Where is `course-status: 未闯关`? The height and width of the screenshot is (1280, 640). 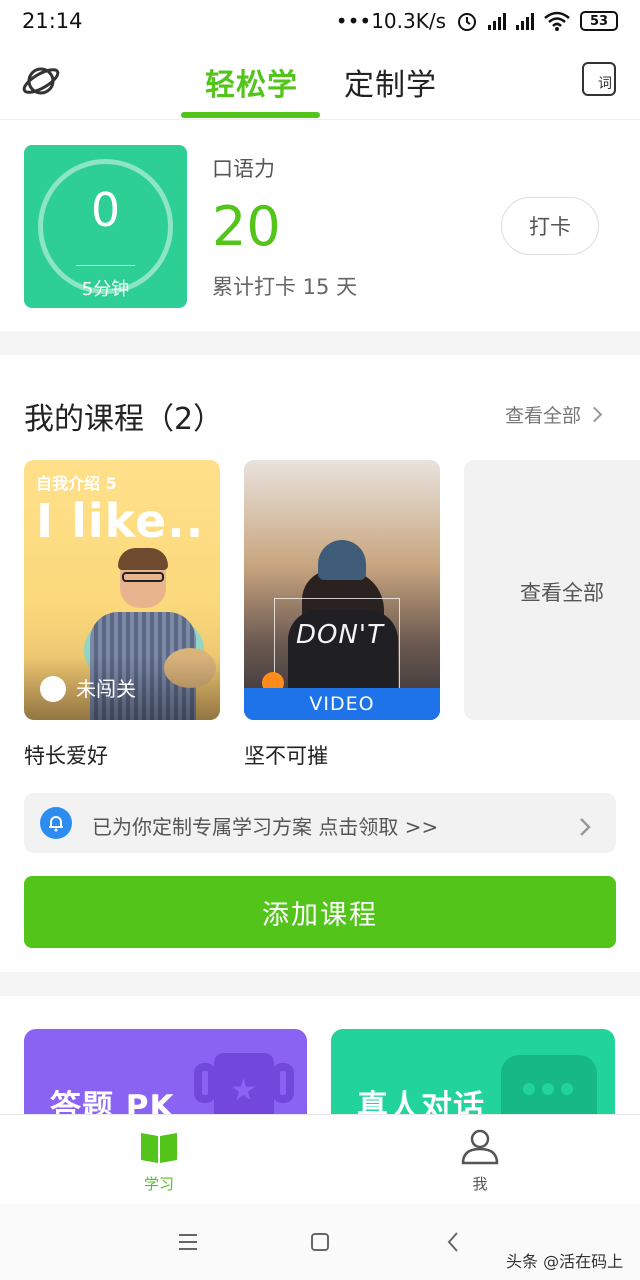 course-status: 未闯关 is located at coordinates (106, 689).